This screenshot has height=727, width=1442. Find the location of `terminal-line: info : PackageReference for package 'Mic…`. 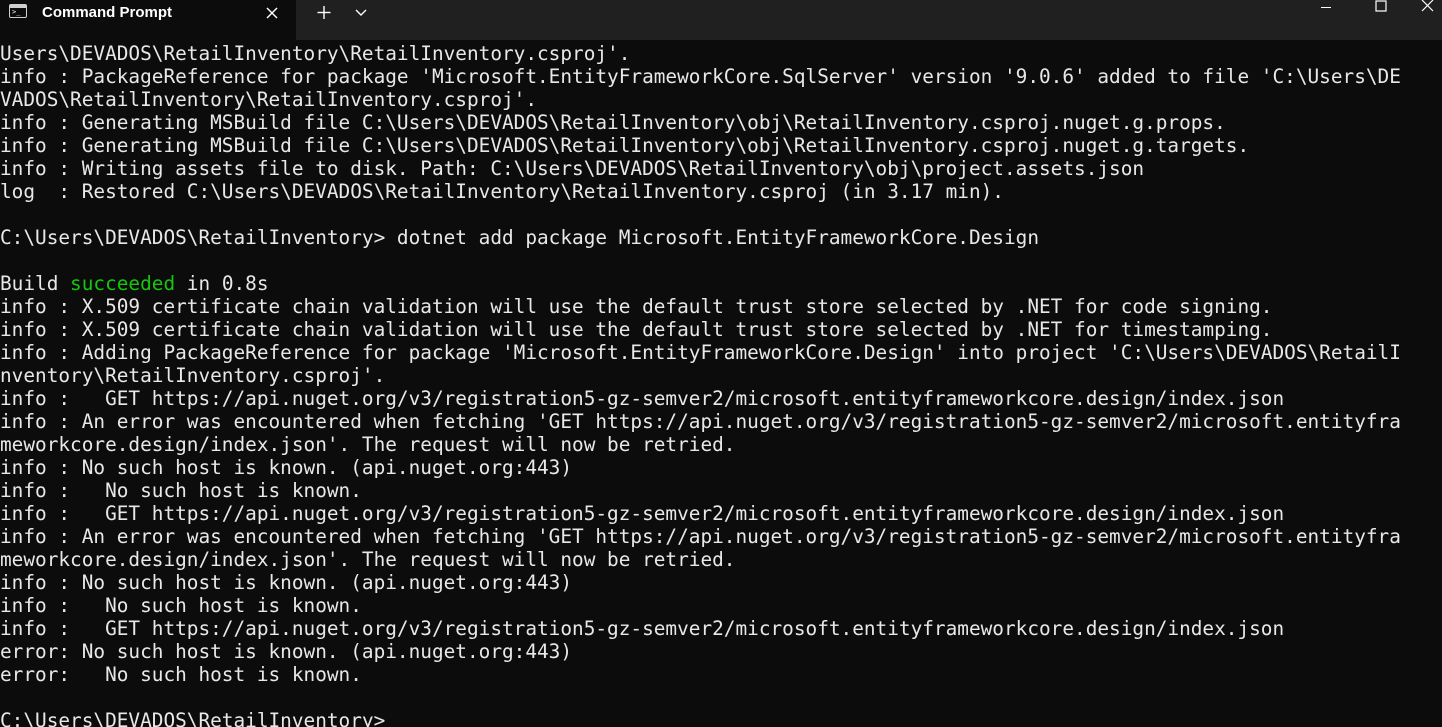

terminal-line: info : PackageReference for package 'Mic… is located at coordinates (700, 76).